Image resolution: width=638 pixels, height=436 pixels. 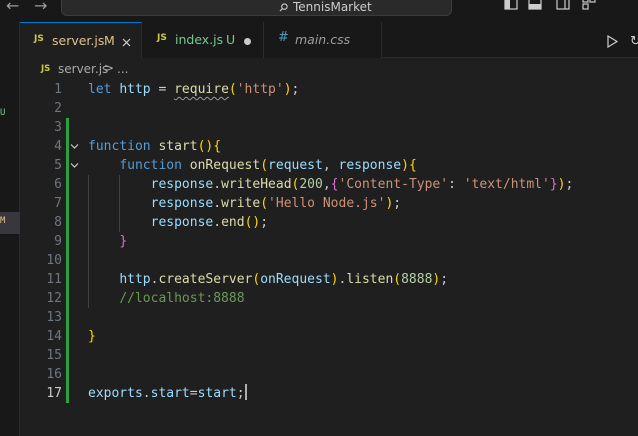 What do you see at coordinates (634, 41) in the screenshot?
I see `split-editor-icon: ↻` at bounding box center [634, 41].